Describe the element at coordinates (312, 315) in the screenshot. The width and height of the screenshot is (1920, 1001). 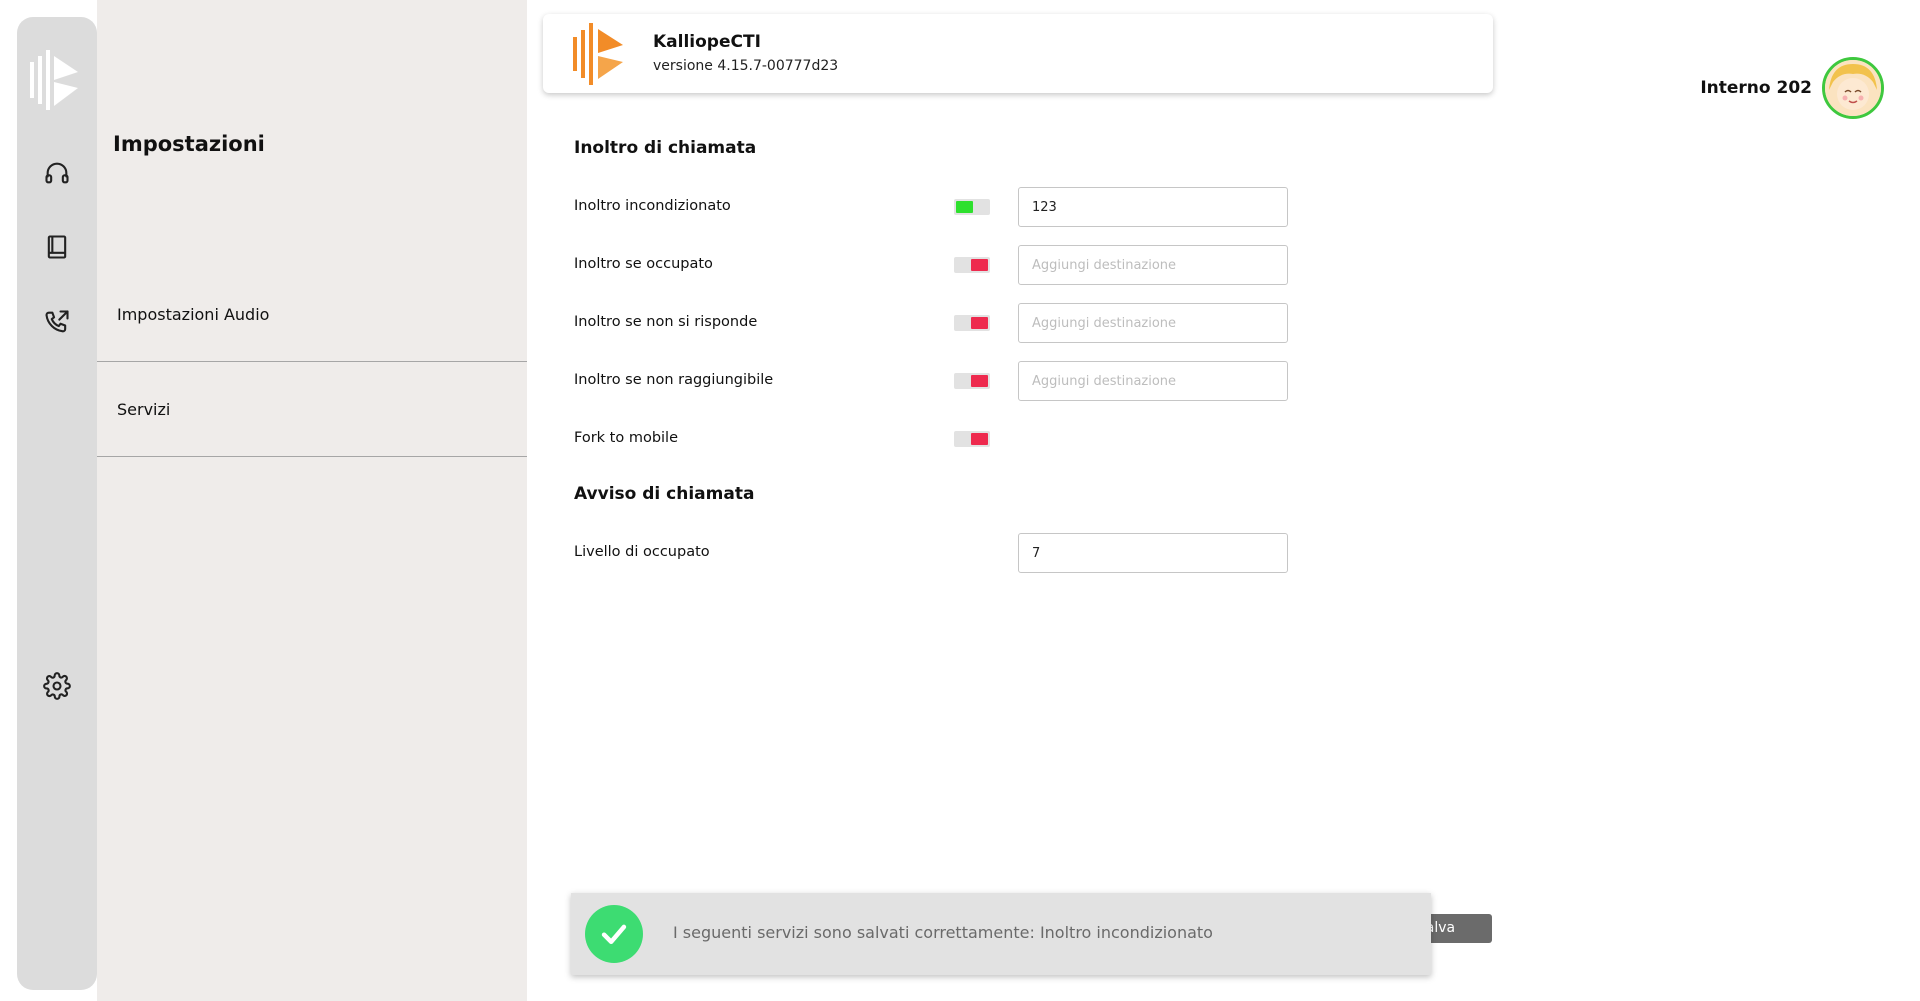
I see `menu-item-impostazioni-audio: Impostazioni Audio` at that location.